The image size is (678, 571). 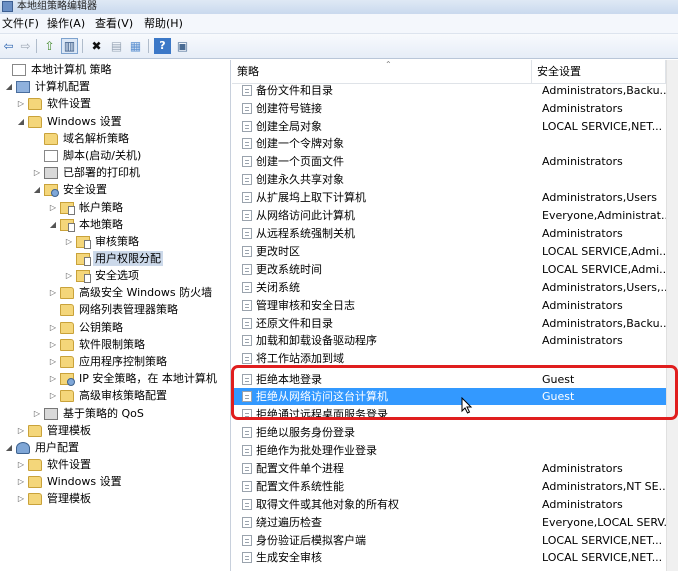 What do you see at coordinates (54, 103) in the screenshot?
I see `tree-item-software-settings: ▷ 软件设置` at bounding box center [54, 103].